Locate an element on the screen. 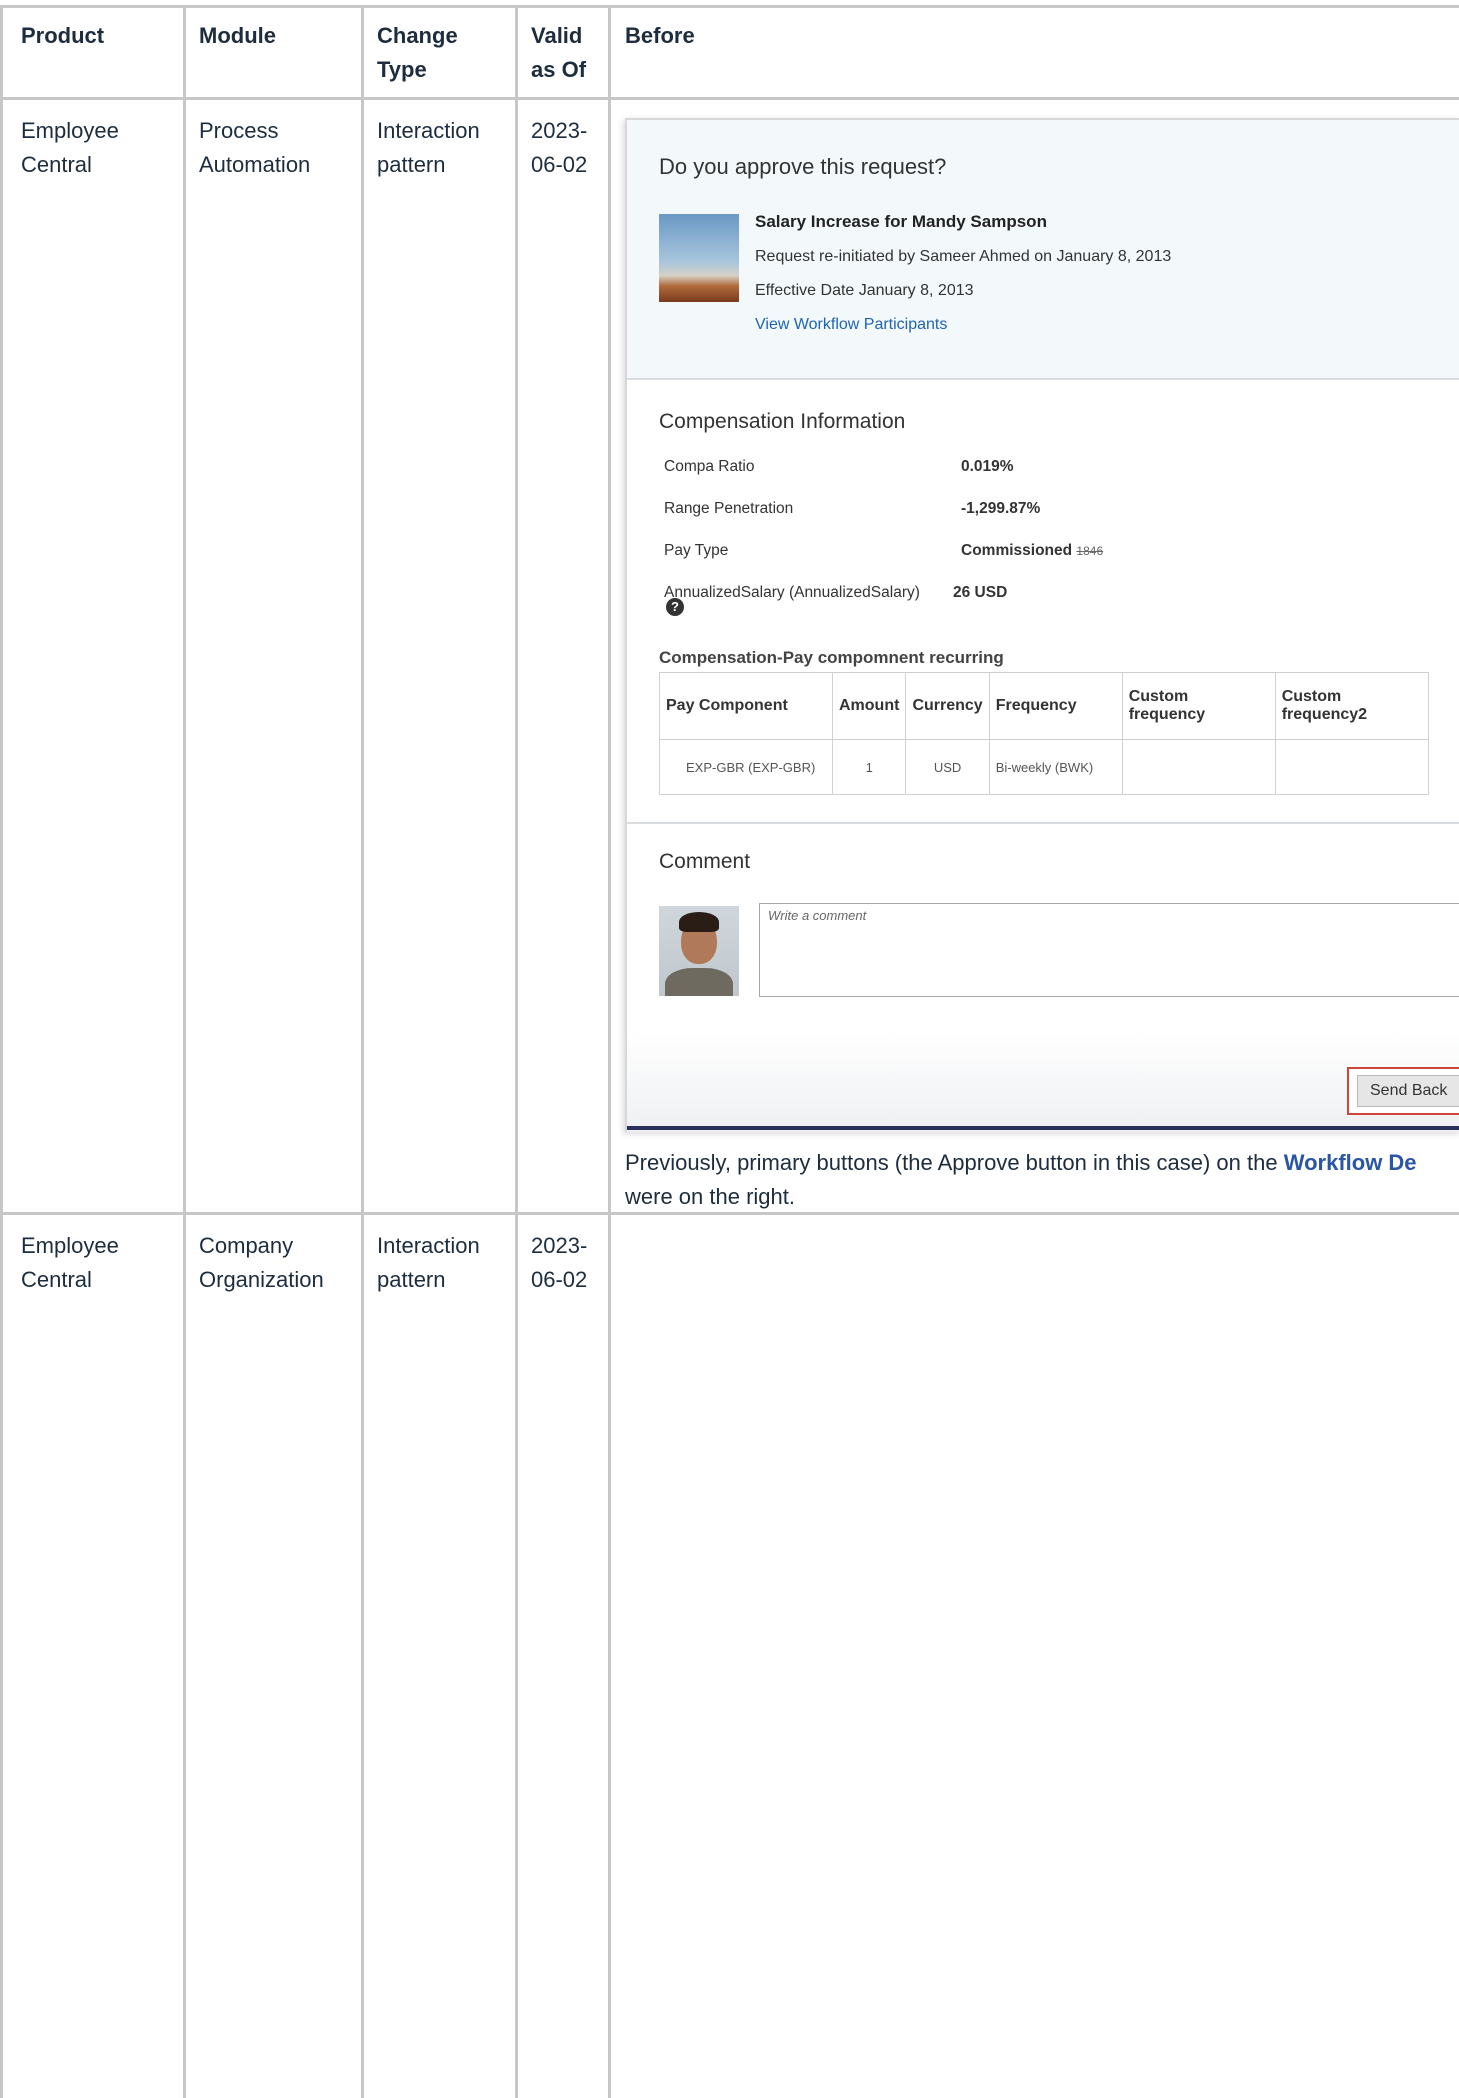  table-cell: USD is located at coordinates (947, 767).